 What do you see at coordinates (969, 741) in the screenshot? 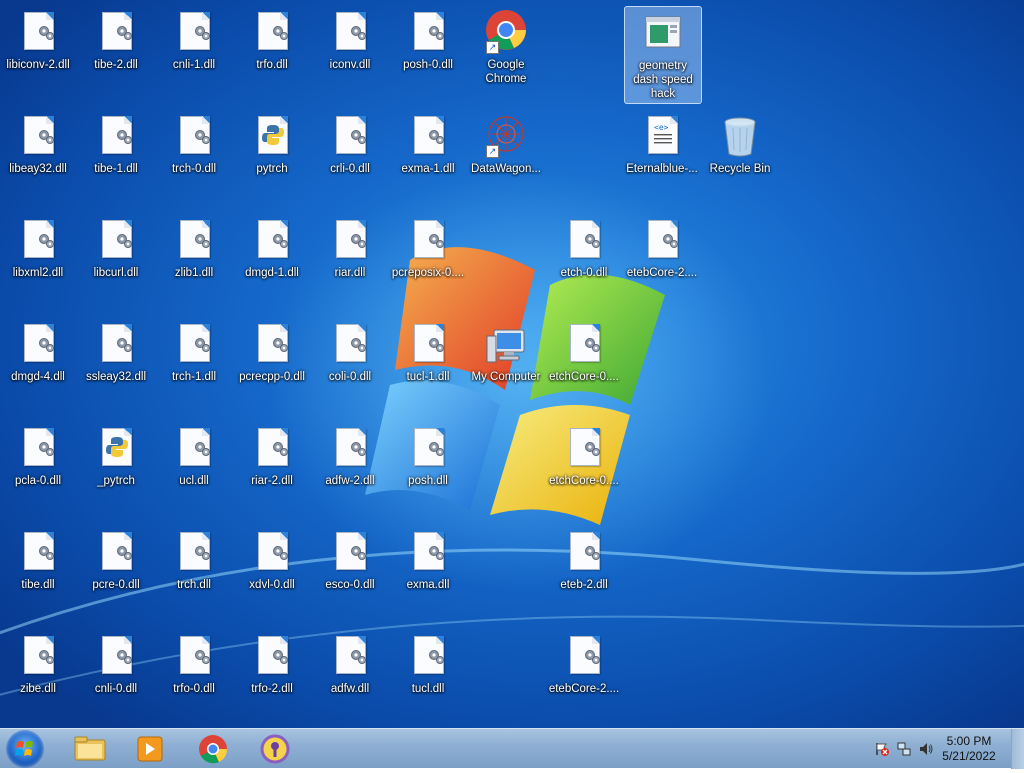
I see `clock-time: 5:00 PM` at bounding box center [969, 741].